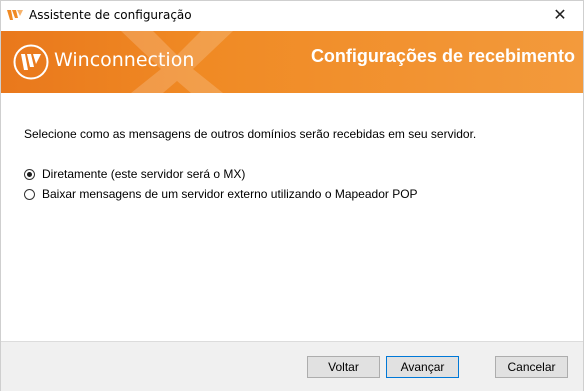 The width and height of the screenshot is (584, 391). Describe the element at coordinates (560, 16) in the screenshot. I see `close-icon: ✕` at that location.